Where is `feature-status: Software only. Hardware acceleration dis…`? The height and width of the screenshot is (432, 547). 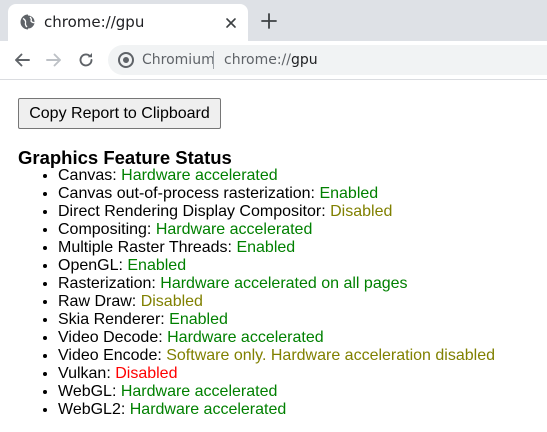 feature-status: Software only. Hardware acceleration dis… is located at coordinates (330, 355).